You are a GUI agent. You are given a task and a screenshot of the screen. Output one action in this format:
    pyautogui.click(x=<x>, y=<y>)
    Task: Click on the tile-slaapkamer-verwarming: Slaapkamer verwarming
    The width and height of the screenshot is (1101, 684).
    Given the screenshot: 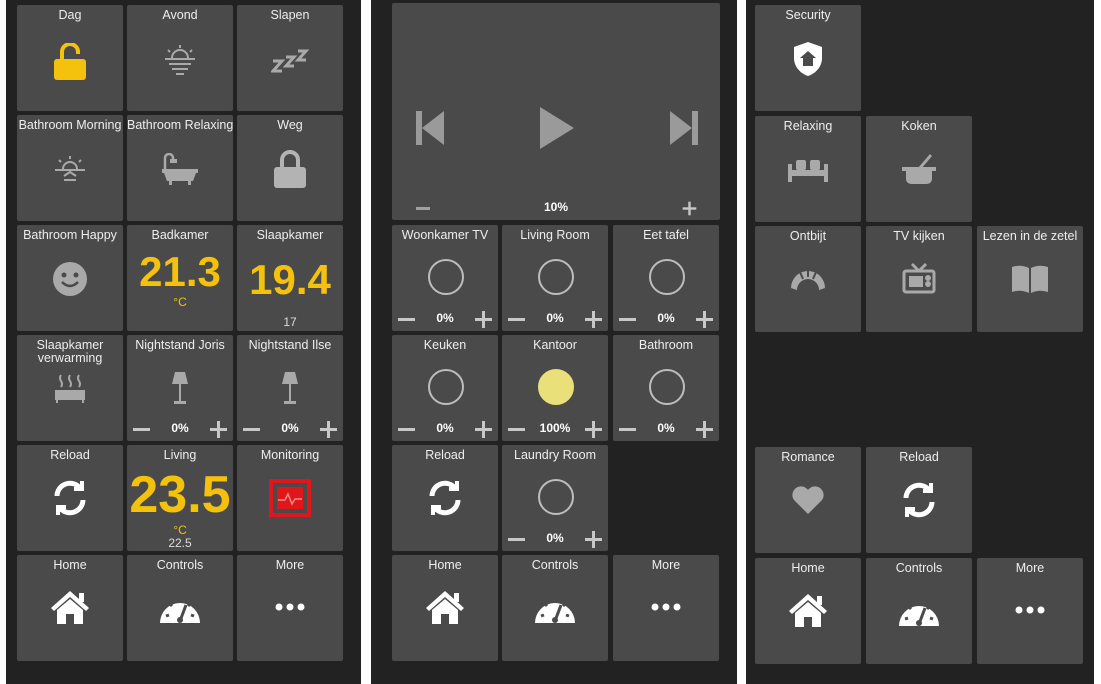 What is the action you would take?
    pyautogui.click(x=70, y=388)
    